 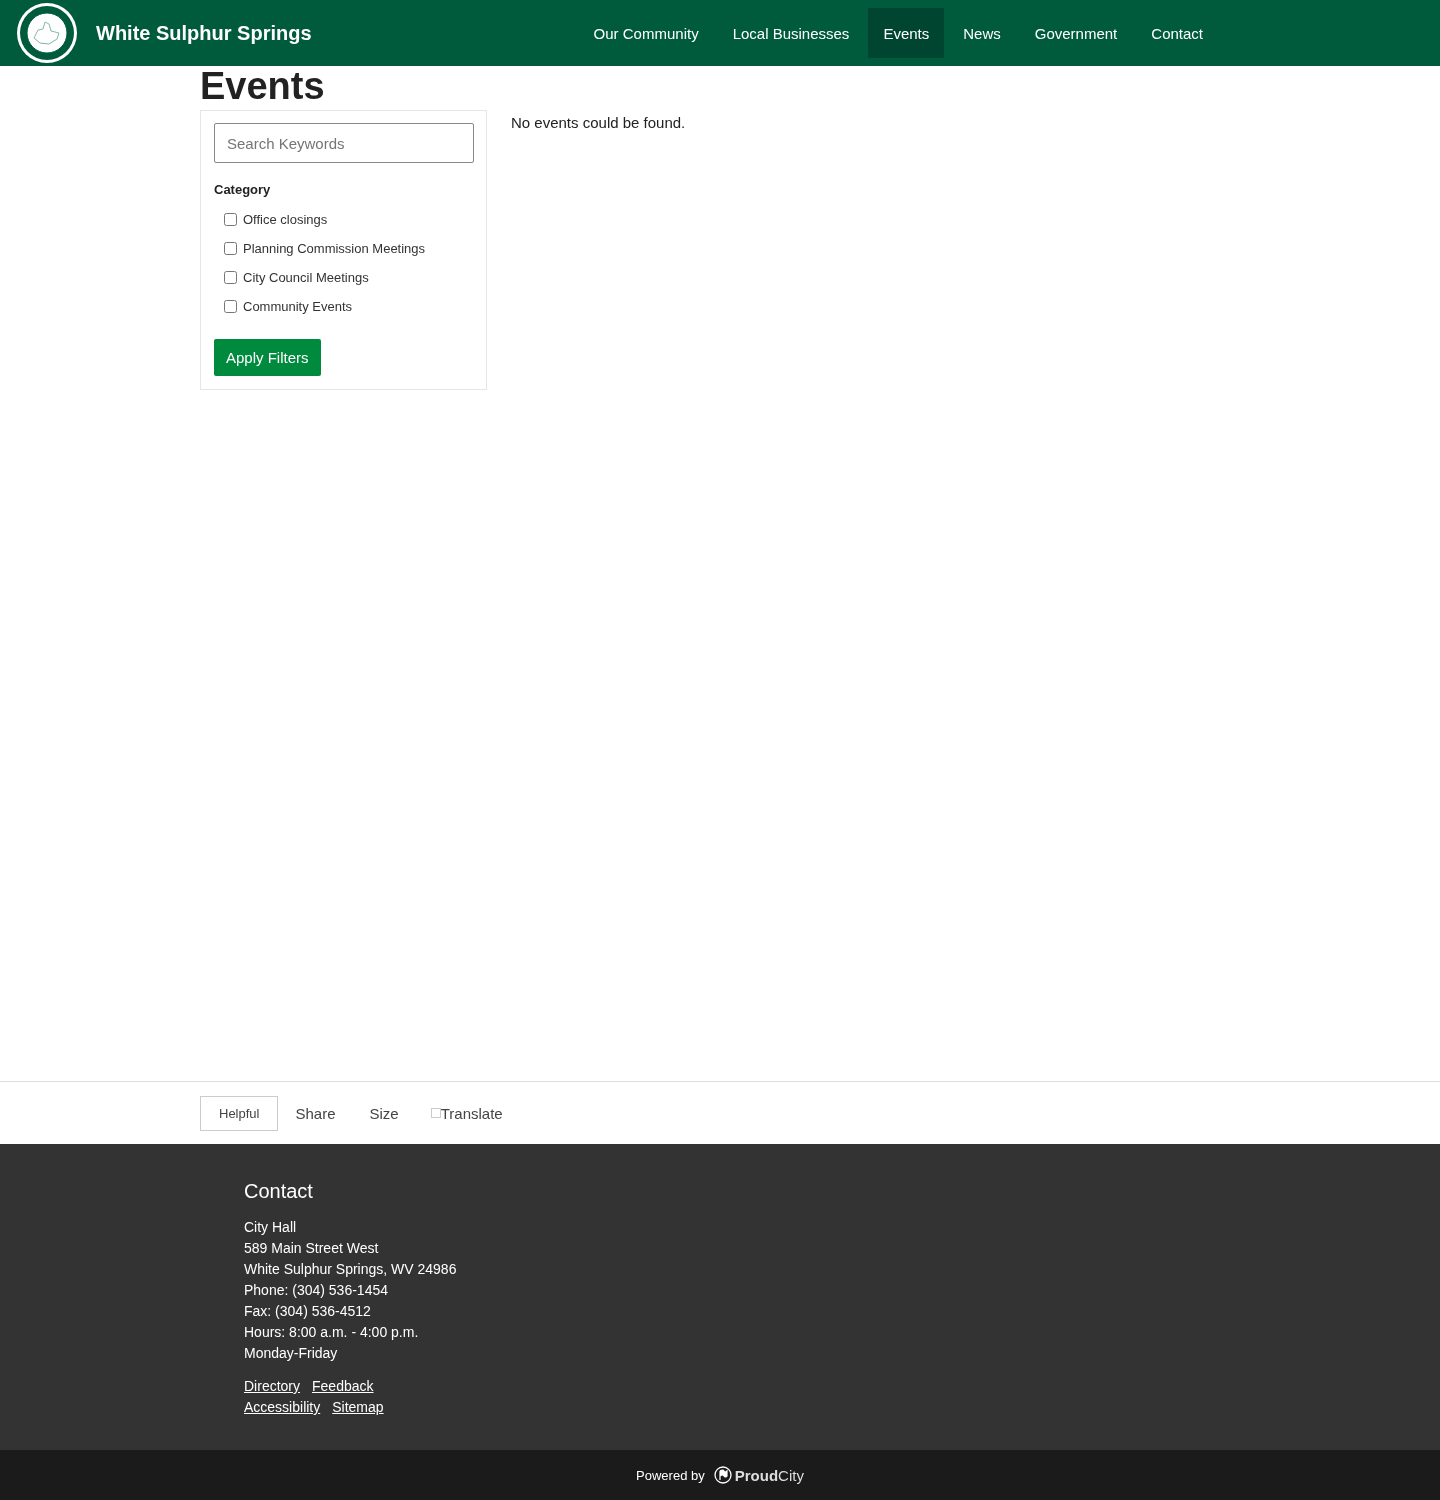 What do you see at coordinates (1177, 33) in the screenshot?
I see `nav-link: Contact` at bounding box center [1177, 33].